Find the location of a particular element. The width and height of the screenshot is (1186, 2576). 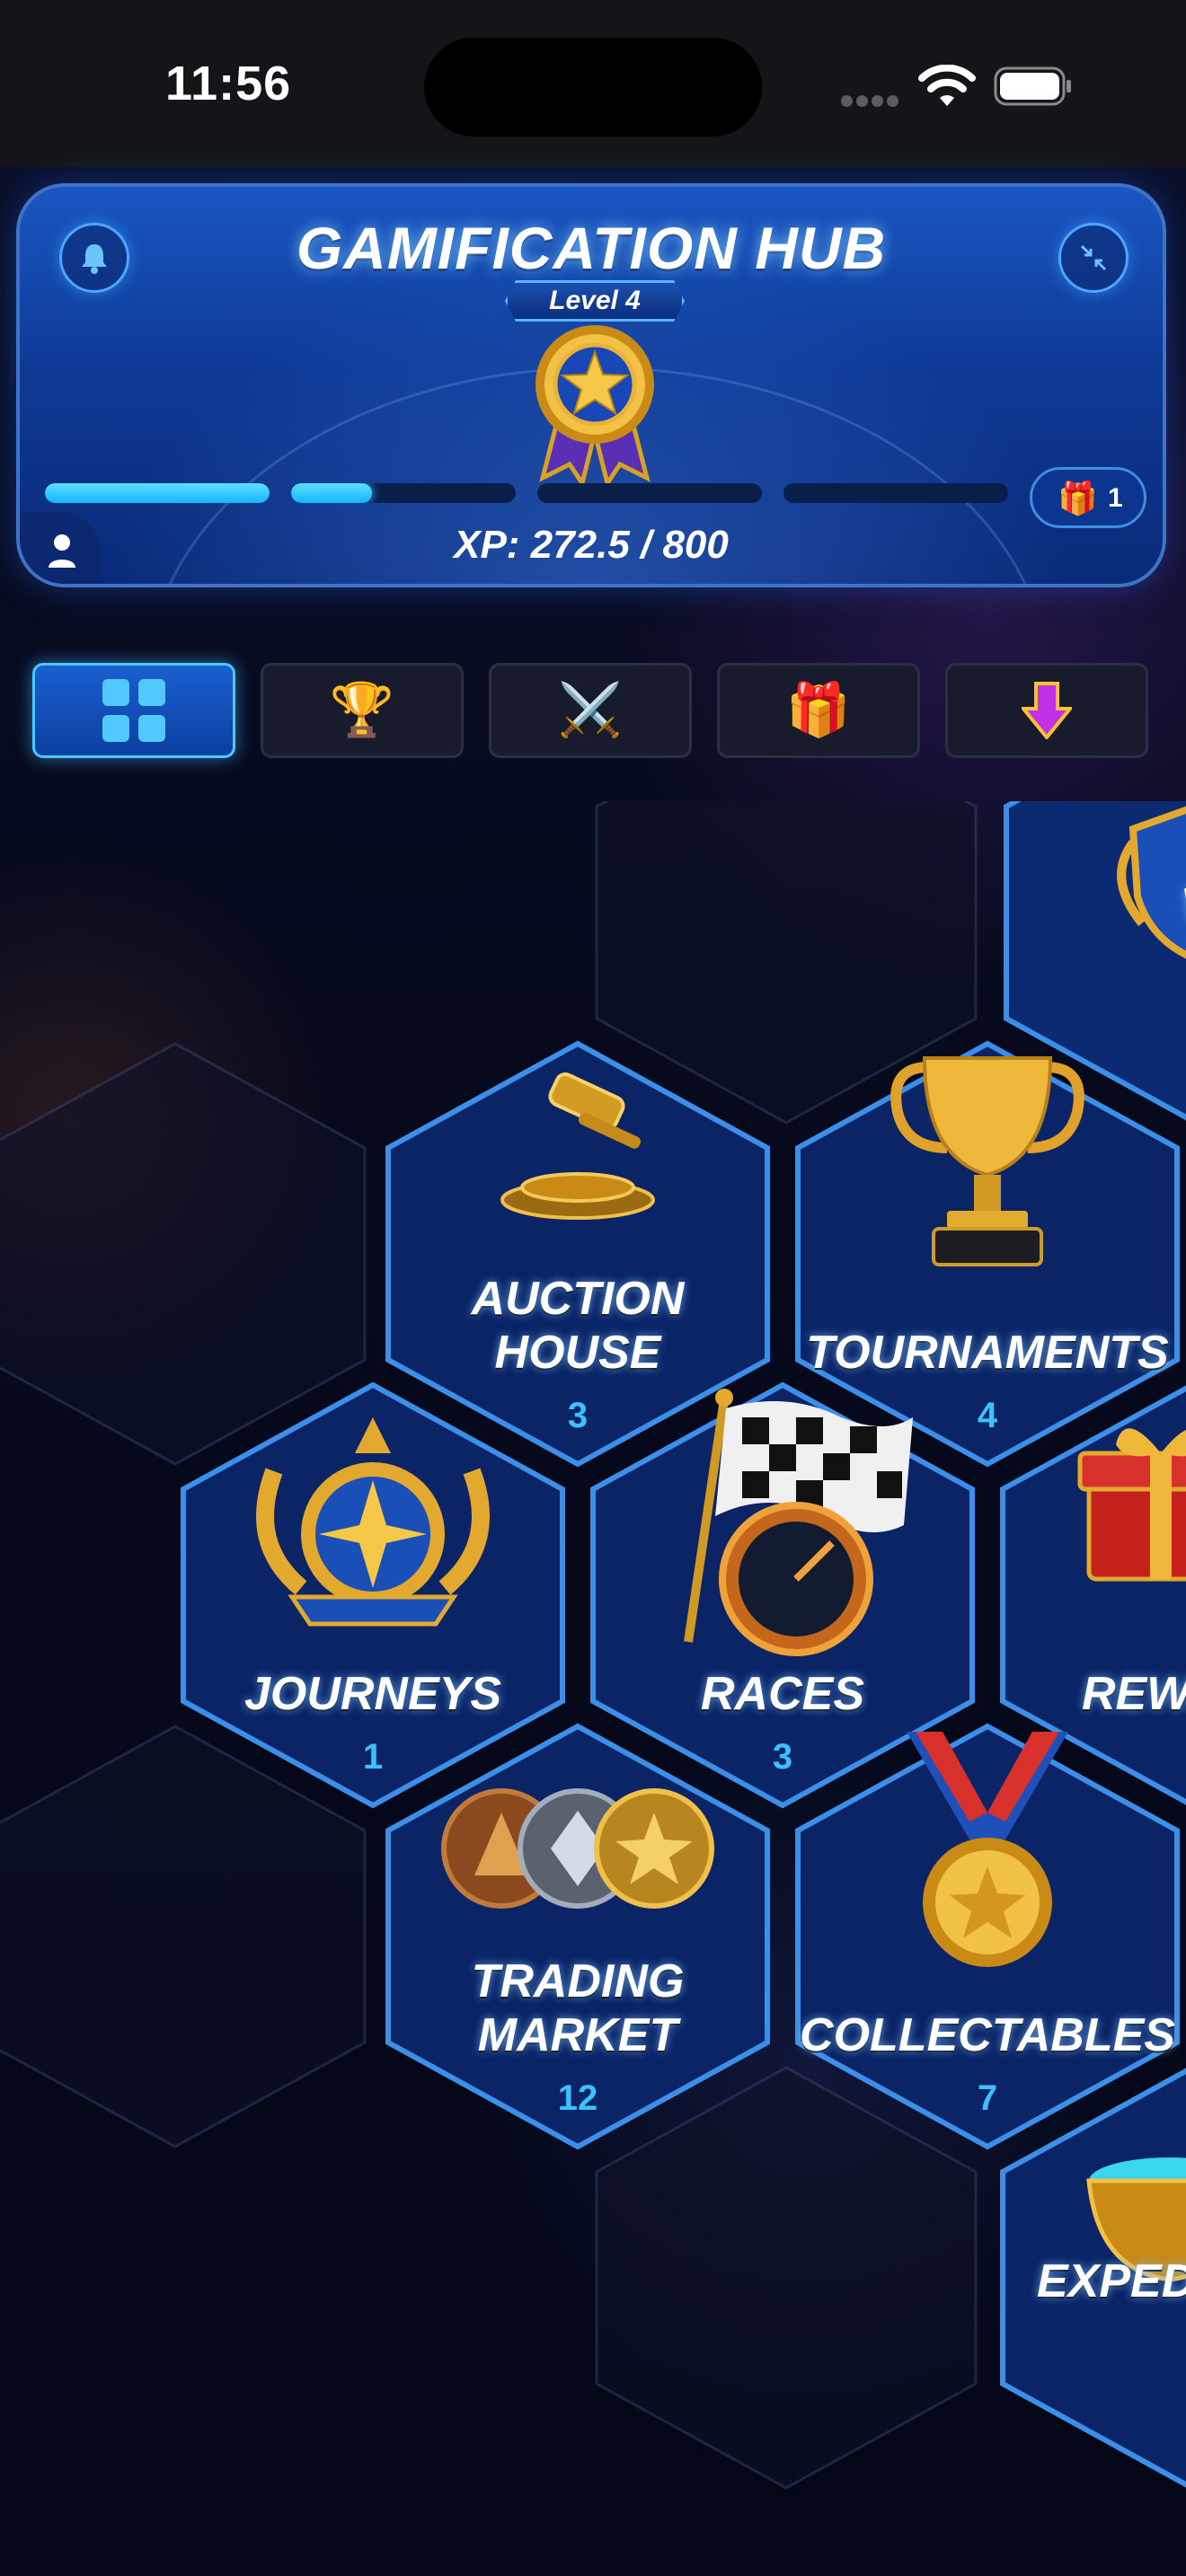

tab-downloads is located at coordinates (1046, 710).